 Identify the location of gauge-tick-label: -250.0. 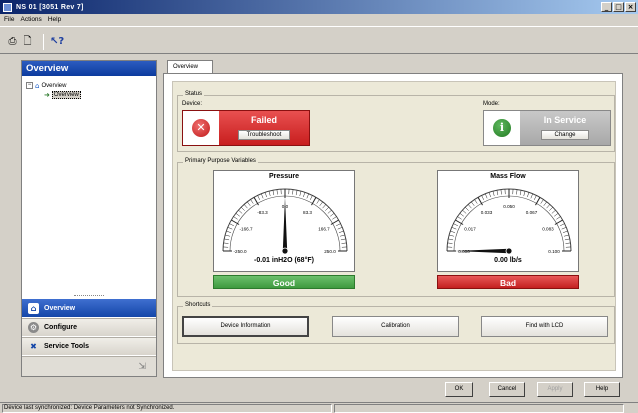
(239, 251).